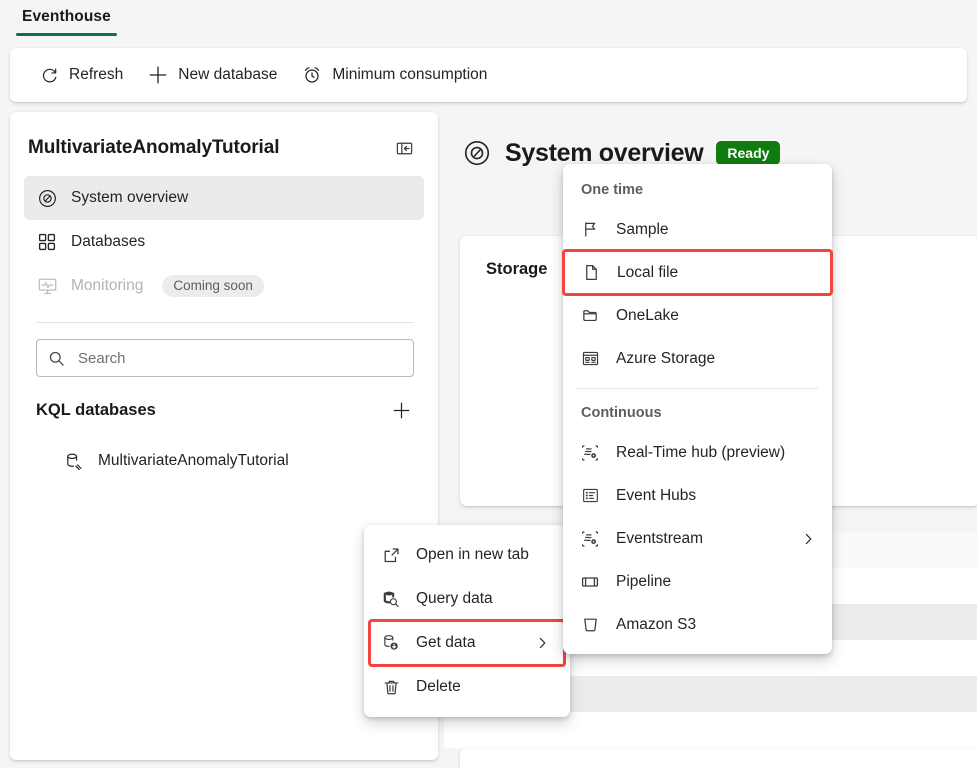  What do you see at coordinates (612, 190) in the screenshot?
I see `submenu-group-label: One time` at bounding box center [612, 190].